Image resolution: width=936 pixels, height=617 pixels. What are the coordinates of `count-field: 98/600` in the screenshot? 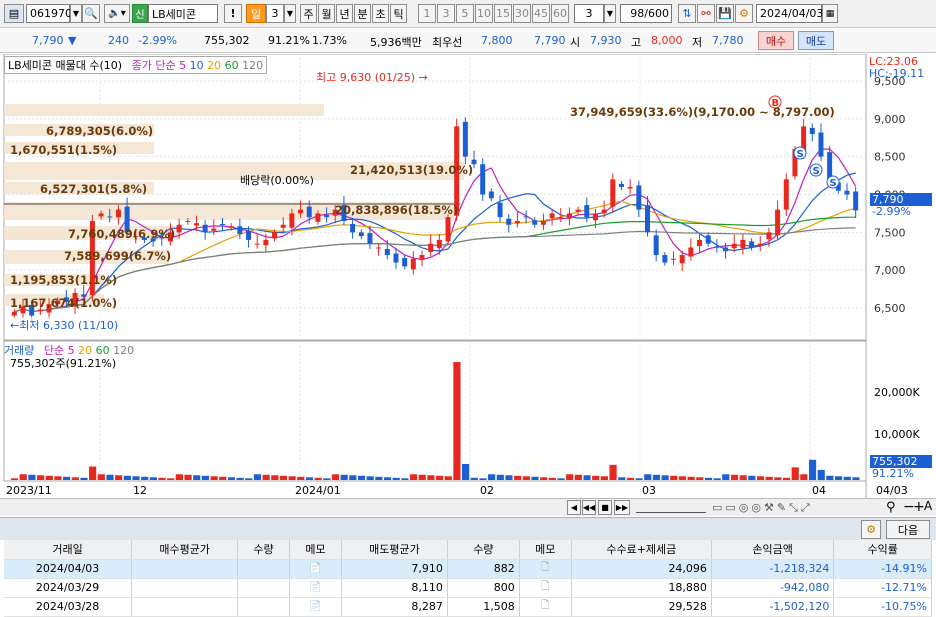 It's located at (646, 13).